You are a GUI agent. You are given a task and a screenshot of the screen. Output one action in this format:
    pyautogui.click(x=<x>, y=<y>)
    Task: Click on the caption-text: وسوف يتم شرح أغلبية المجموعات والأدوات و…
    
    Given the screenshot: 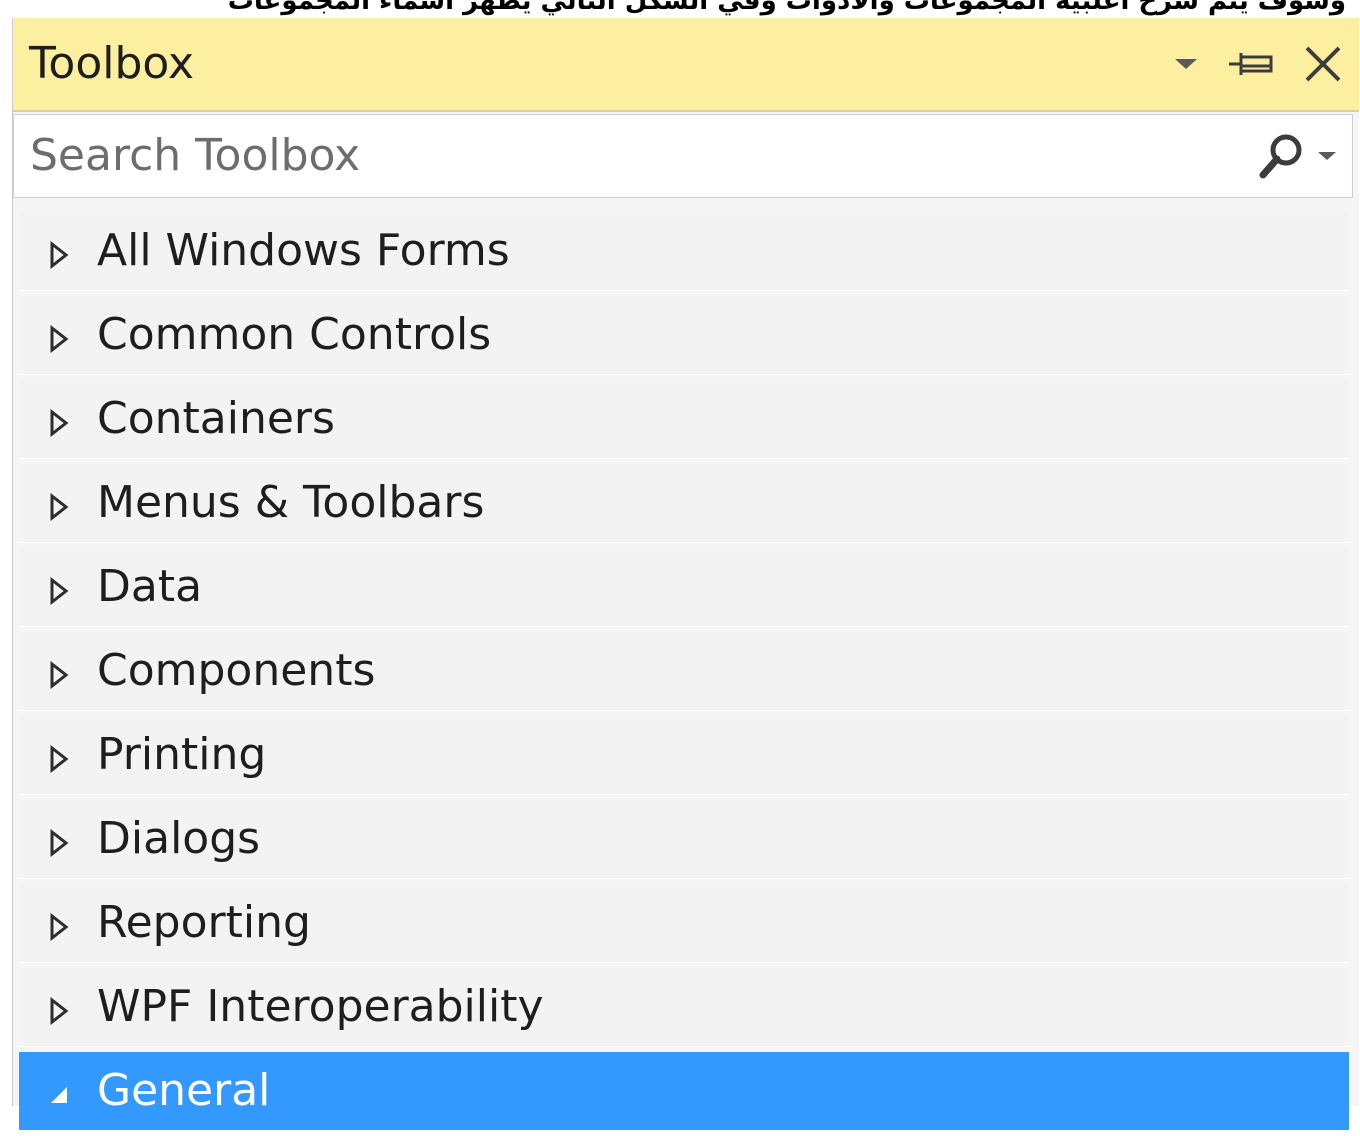 What is the action you would take?
    pyautogui.click(x=786, y=8)
    